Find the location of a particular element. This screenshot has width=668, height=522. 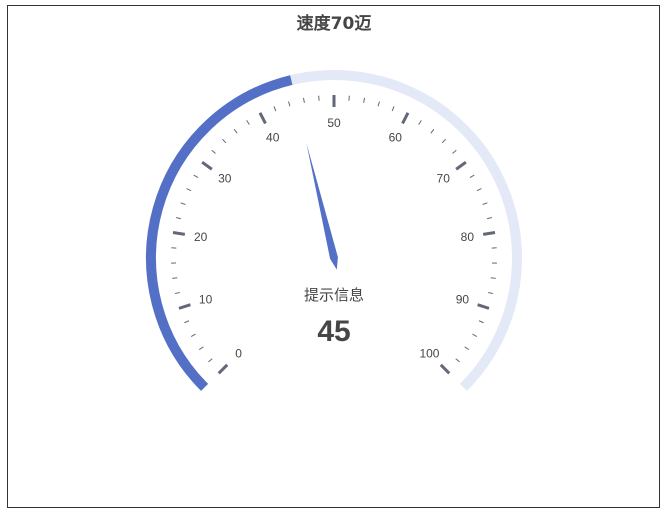

detail-name: 提示信息 is located at coordinates (334, 295).